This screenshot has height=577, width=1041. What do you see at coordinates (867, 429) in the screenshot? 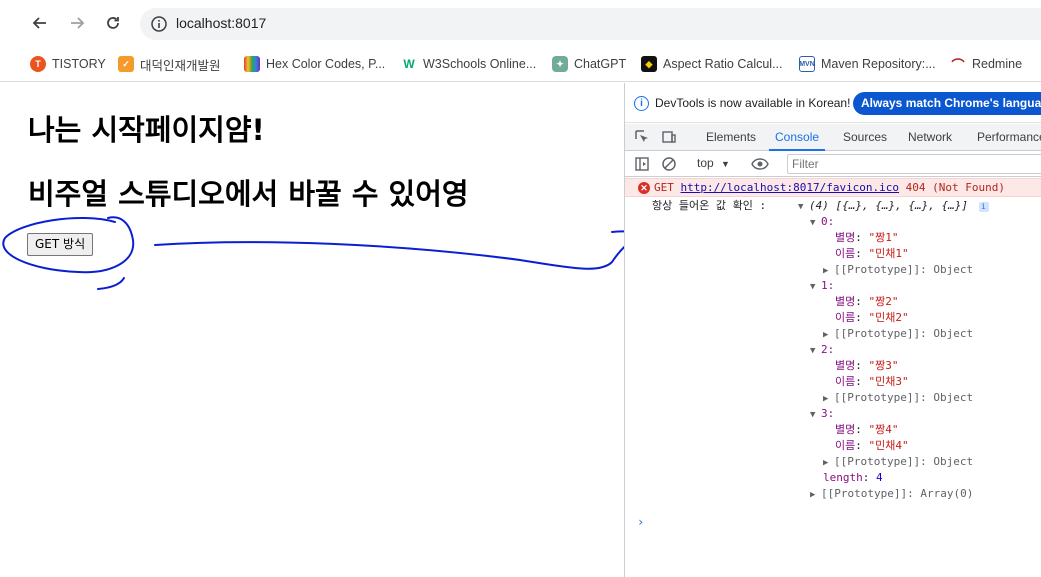
I see `item-3-nick: 별명: "짱4"` at bounding box center [867, 429].